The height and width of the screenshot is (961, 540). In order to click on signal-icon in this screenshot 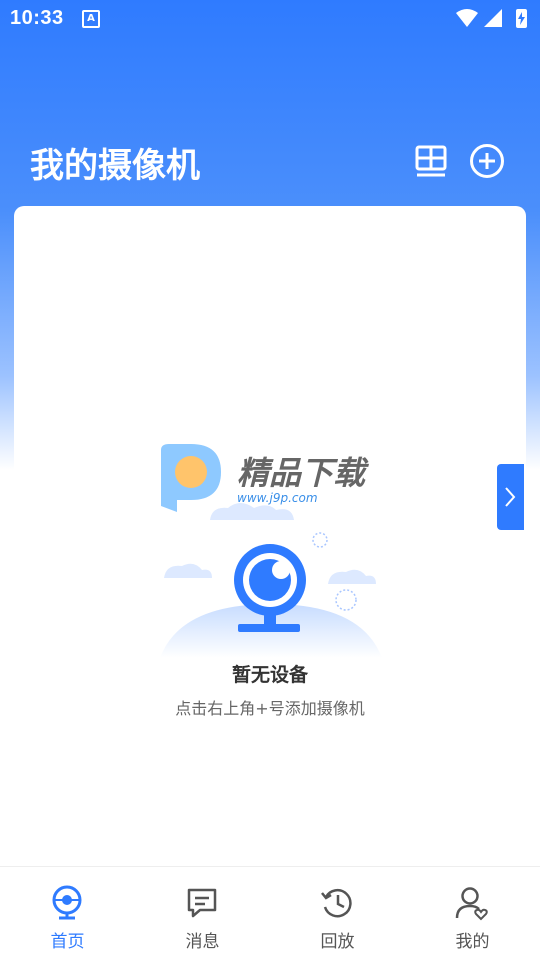, I will do `click(493, 18)`.